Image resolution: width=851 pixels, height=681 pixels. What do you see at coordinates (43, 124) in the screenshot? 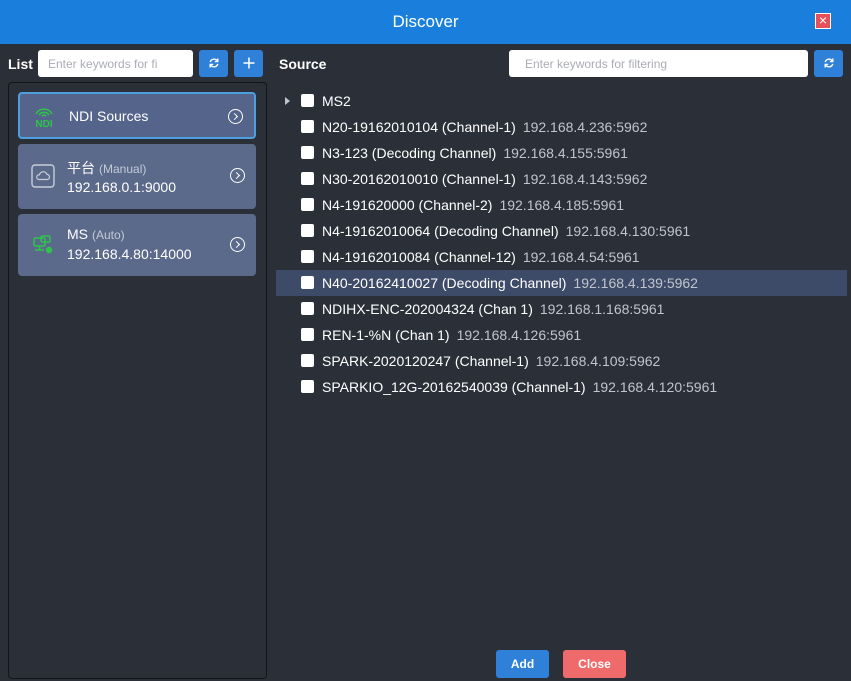
I see `svg-text: NDI` at bounding box center [43, 124].